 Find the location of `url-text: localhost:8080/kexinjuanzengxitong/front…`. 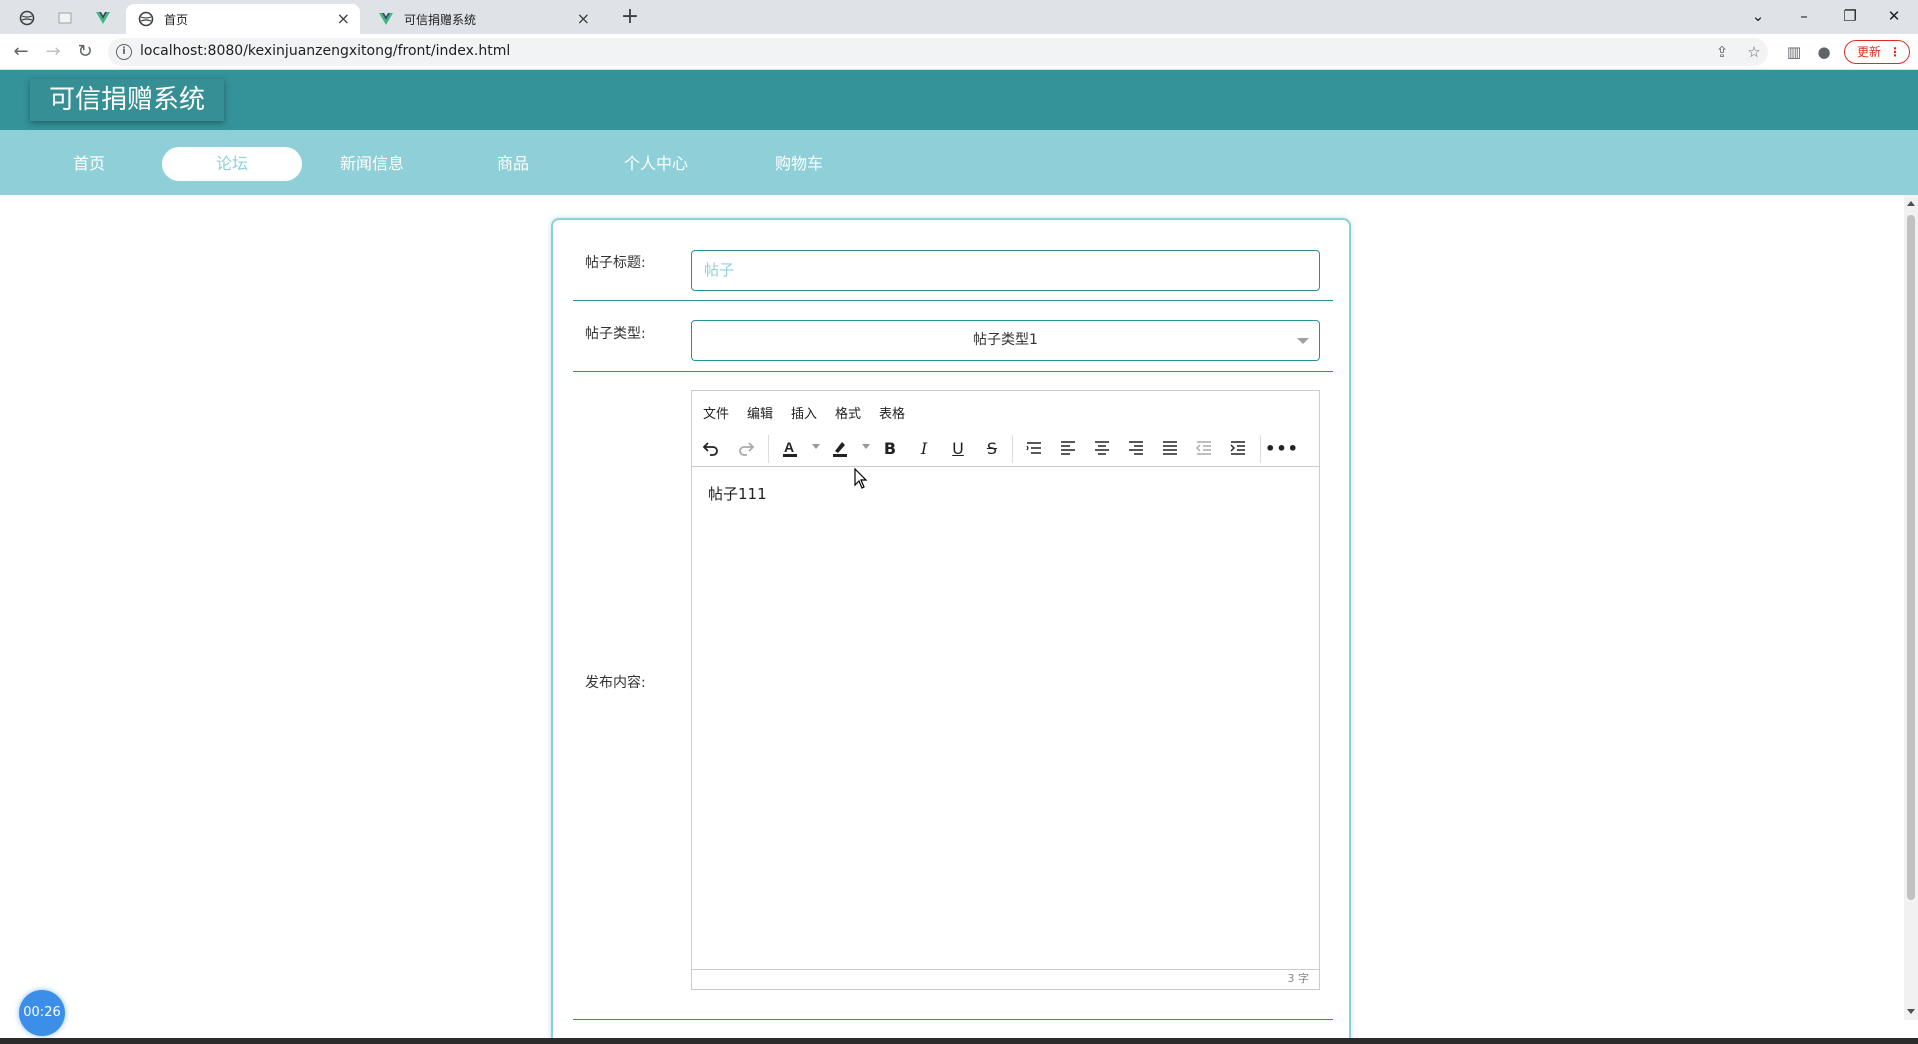

url-text: localhost:8080/kexinjuanzengxitong/front… is located at coordinates (325, 51).